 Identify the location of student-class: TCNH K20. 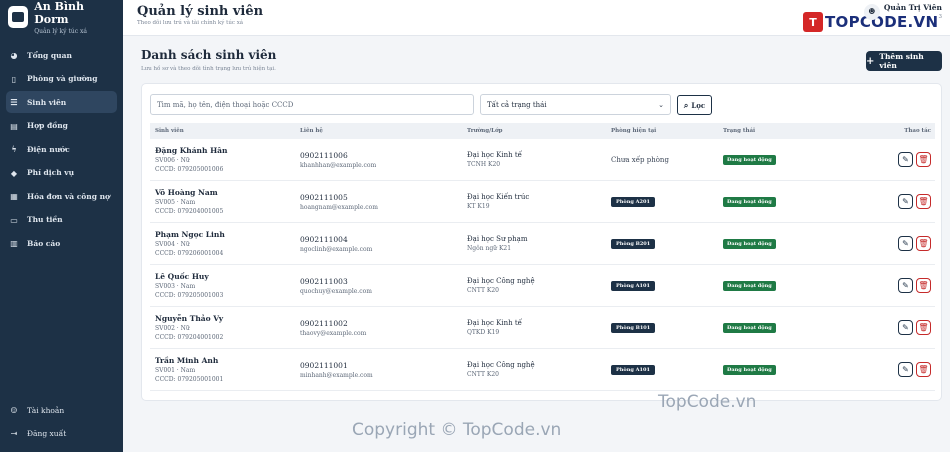
(484, 164).